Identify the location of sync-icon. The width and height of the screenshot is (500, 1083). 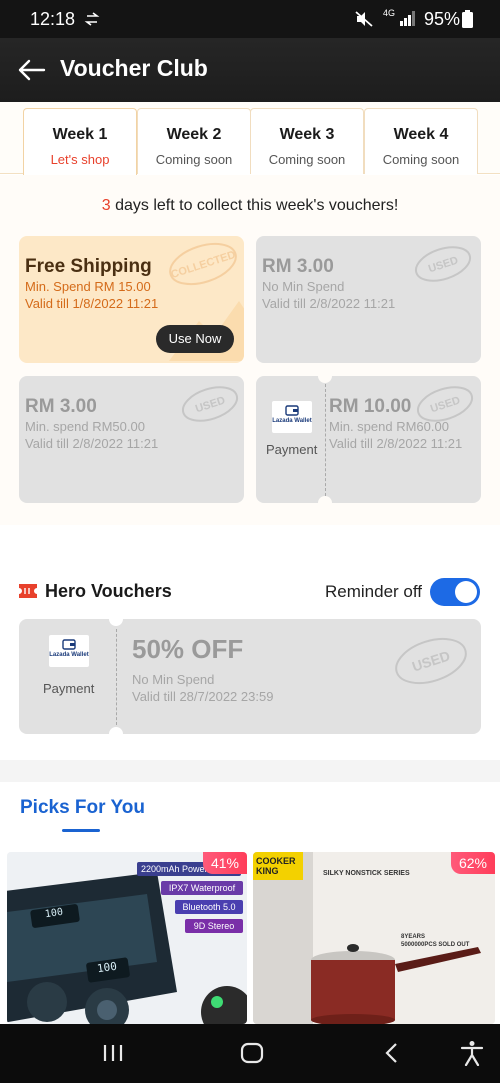
(92, 19).